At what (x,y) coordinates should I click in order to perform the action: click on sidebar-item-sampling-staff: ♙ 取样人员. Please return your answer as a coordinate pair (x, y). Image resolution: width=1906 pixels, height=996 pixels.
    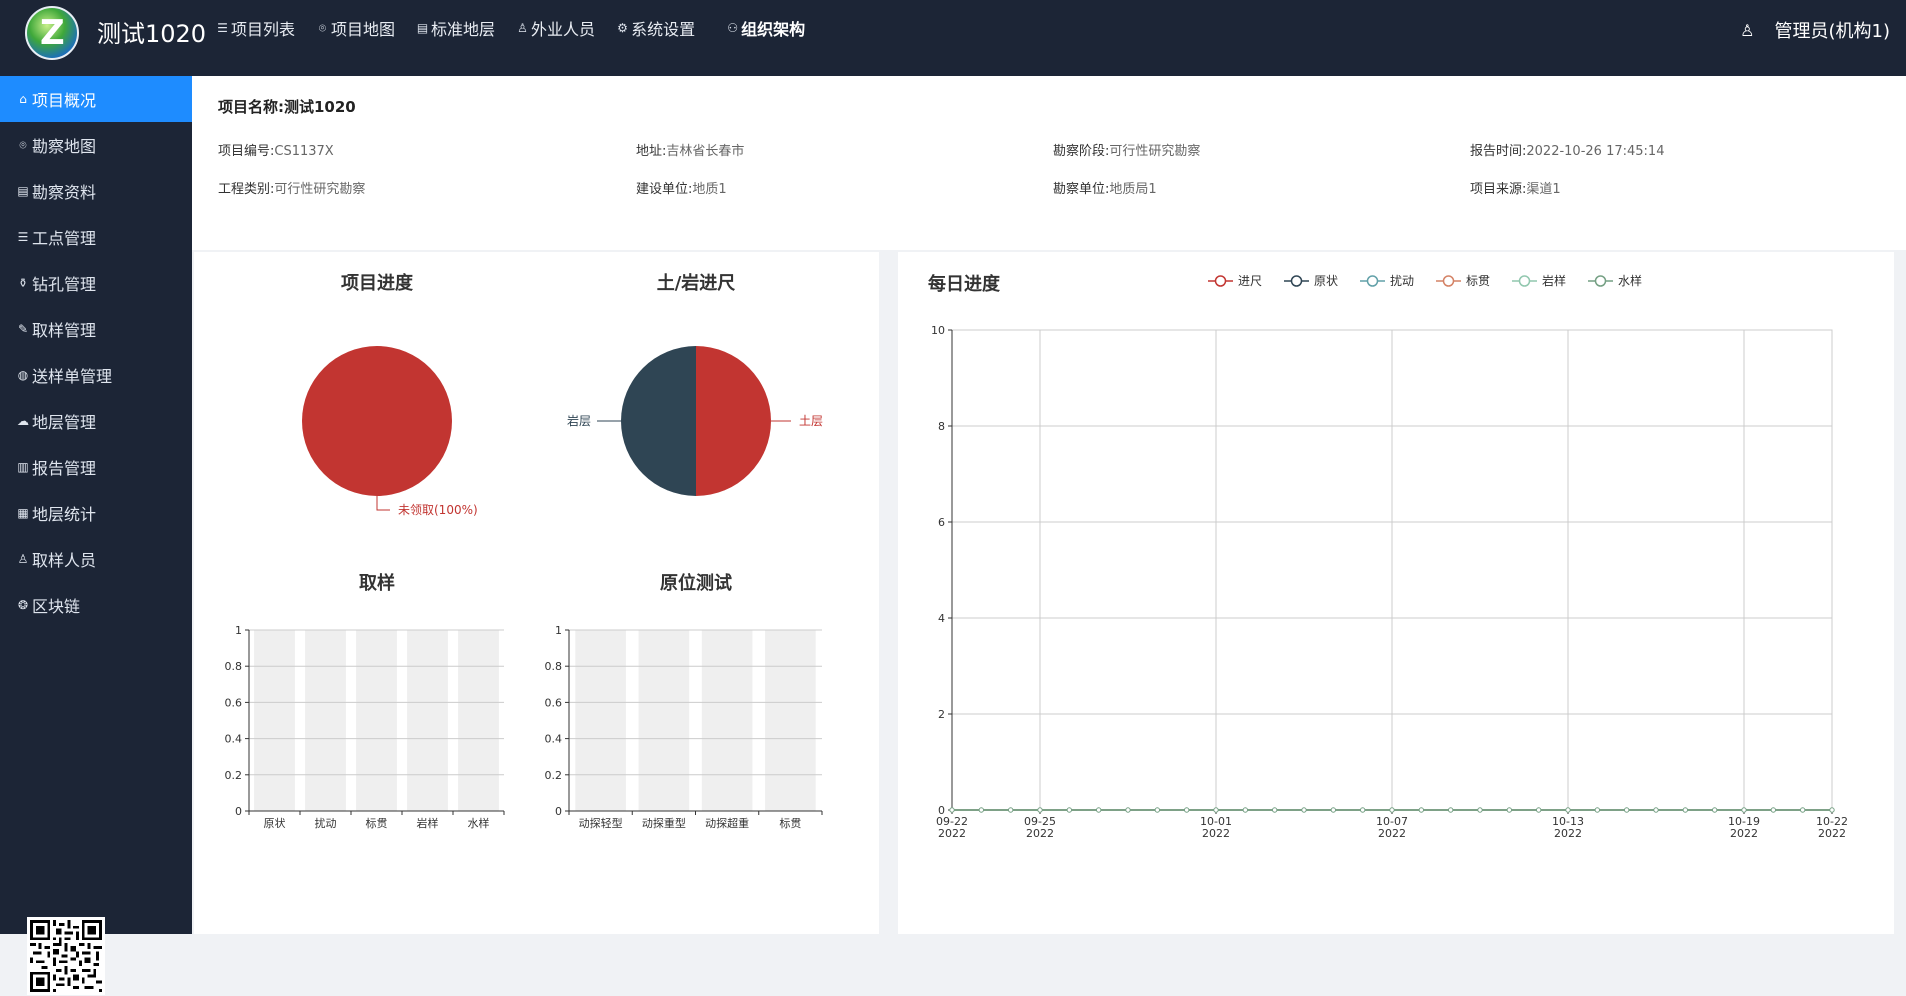
    Looking at the image, I should click on (96, 559).